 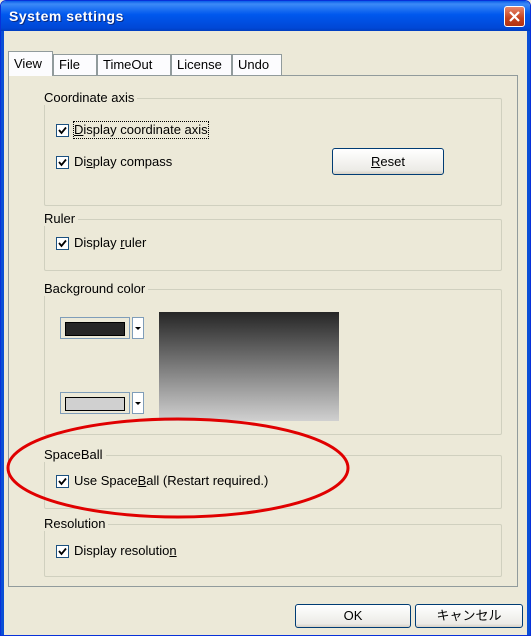 I want to click on tab-view: View, so click(x=30, y=63).